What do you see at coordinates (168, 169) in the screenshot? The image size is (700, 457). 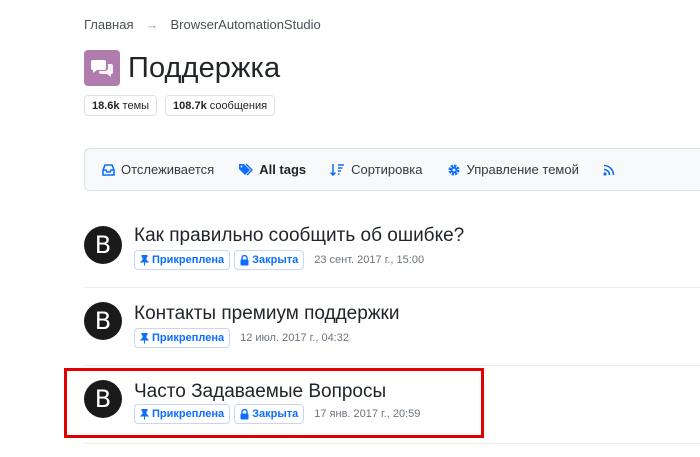 I see `watching-label: Отслеживается` at bounding box center [168, 169].